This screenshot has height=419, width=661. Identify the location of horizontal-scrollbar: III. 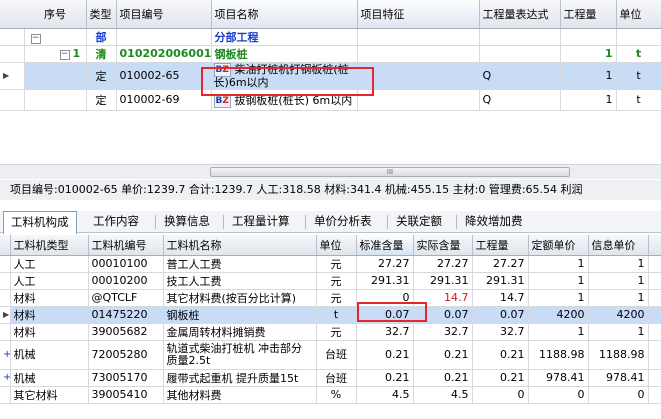
(330, 171).